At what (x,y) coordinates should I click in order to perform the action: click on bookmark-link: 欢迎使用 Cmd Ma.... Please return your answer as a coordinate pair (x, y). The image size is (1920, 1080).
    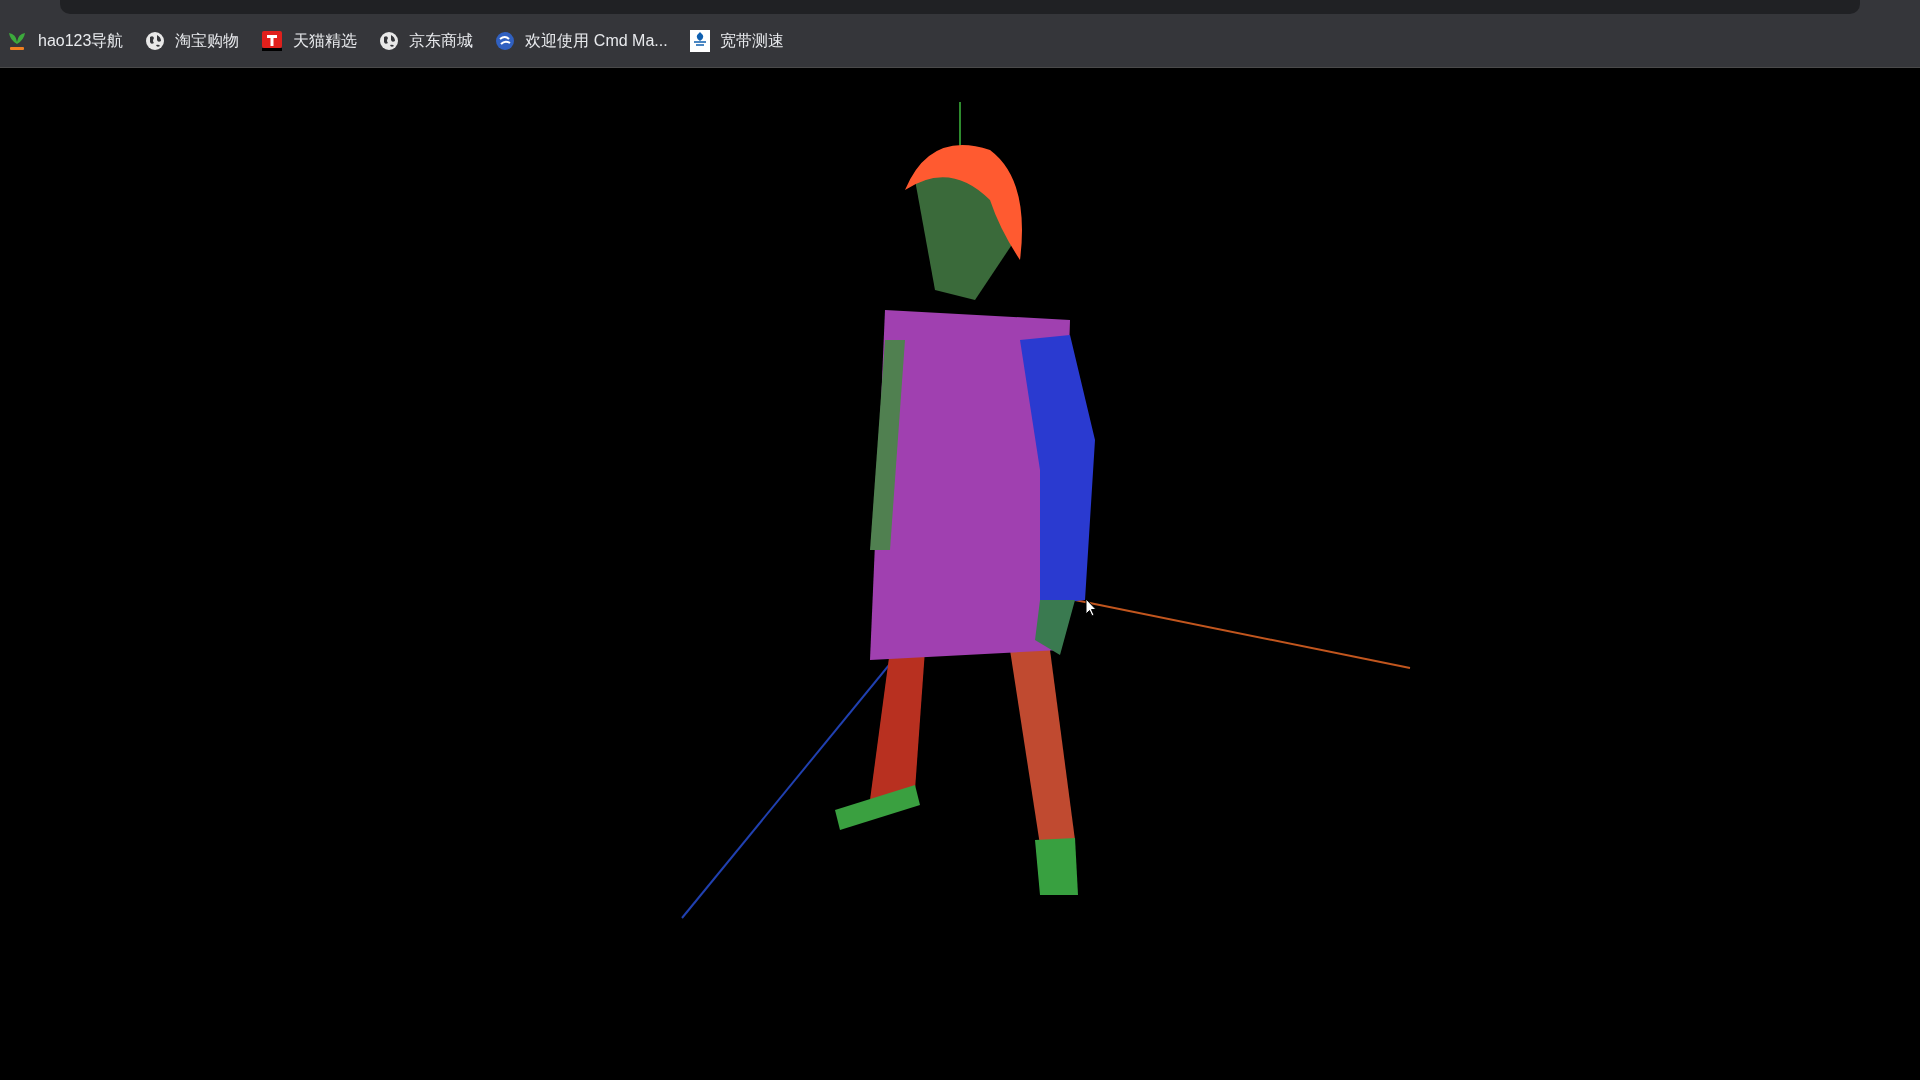
    Looking at the image, I should click on (581, 40).